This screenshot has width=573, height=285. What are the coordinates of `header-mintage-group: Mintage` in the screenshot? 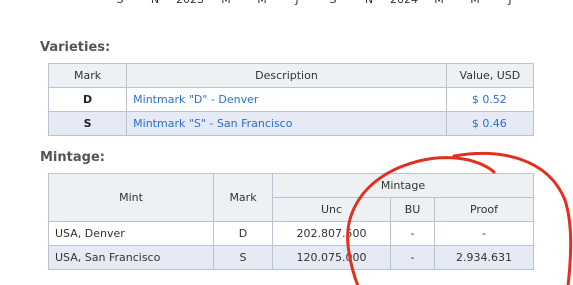 It's located at (403, 185).